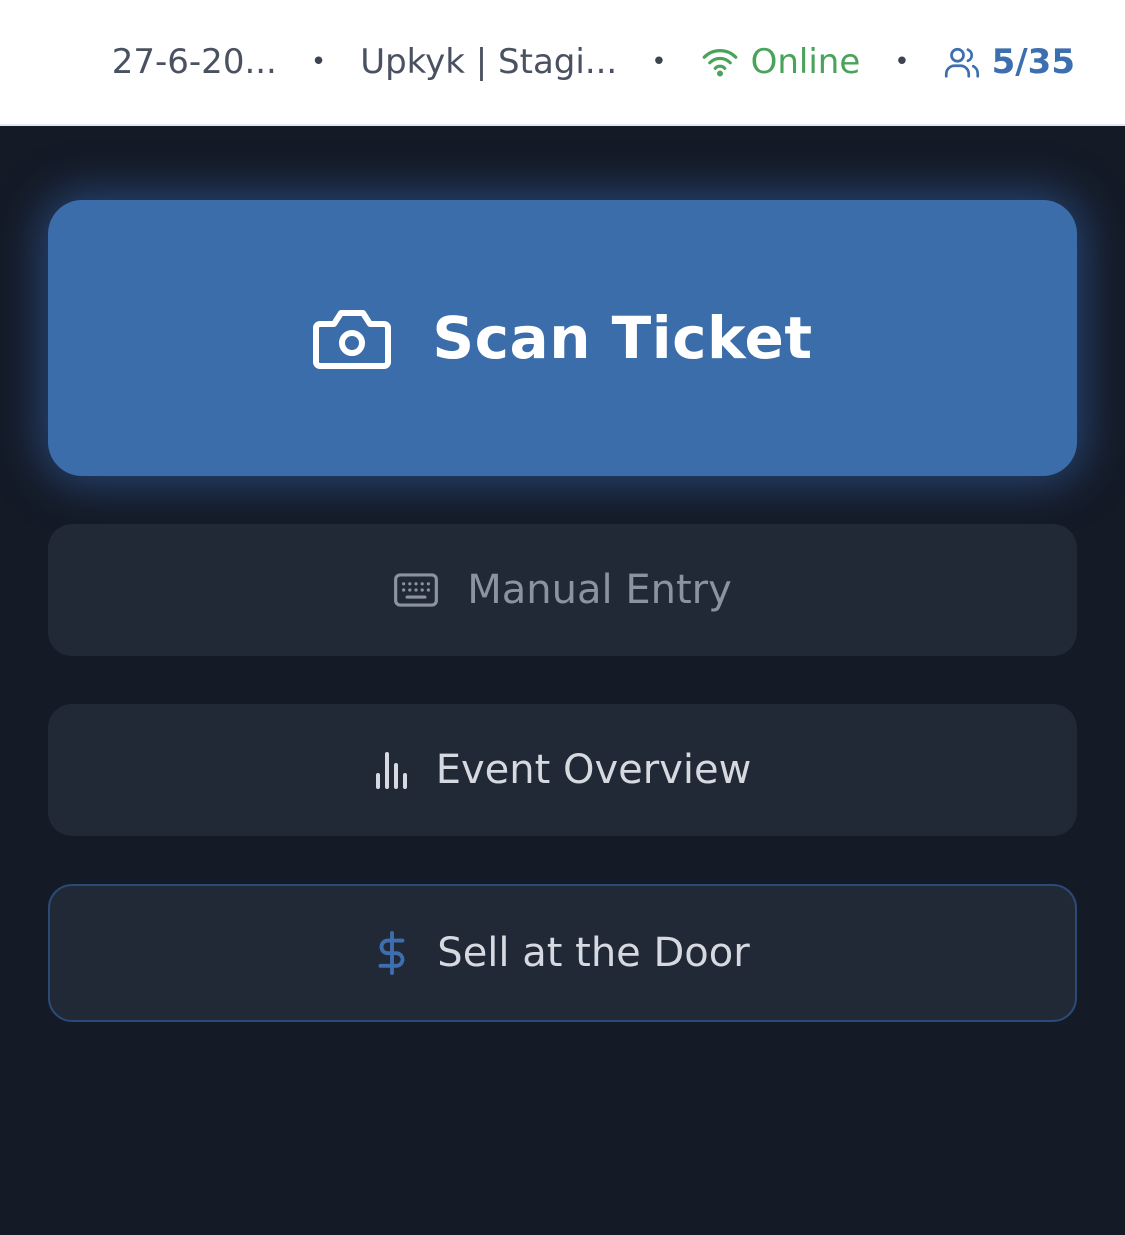 Image resolution: width=1125 pixels, height=1235 pixels. I want to click on keyboard-icon, so click(416, 590).